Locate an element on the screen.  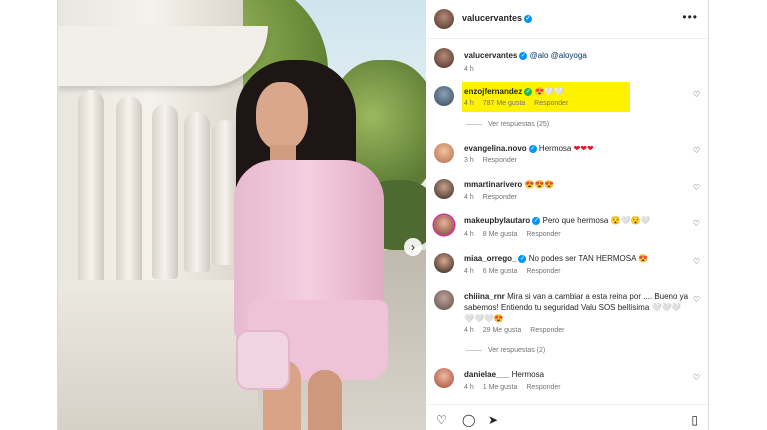
comment-meta: 4 h8 Me gusta Responder is located at coordinates (512, 234).